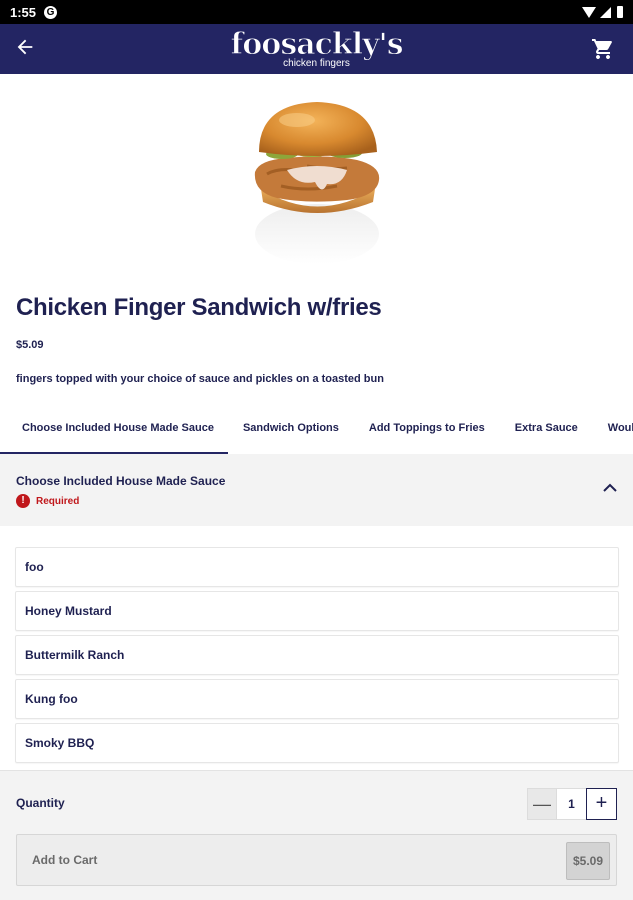 This screenshot has width=633, height=900. What do you see at coordinates (542, 804) in the screenshot?
I see `decrease-button: —` at bounding box center [542, 804].